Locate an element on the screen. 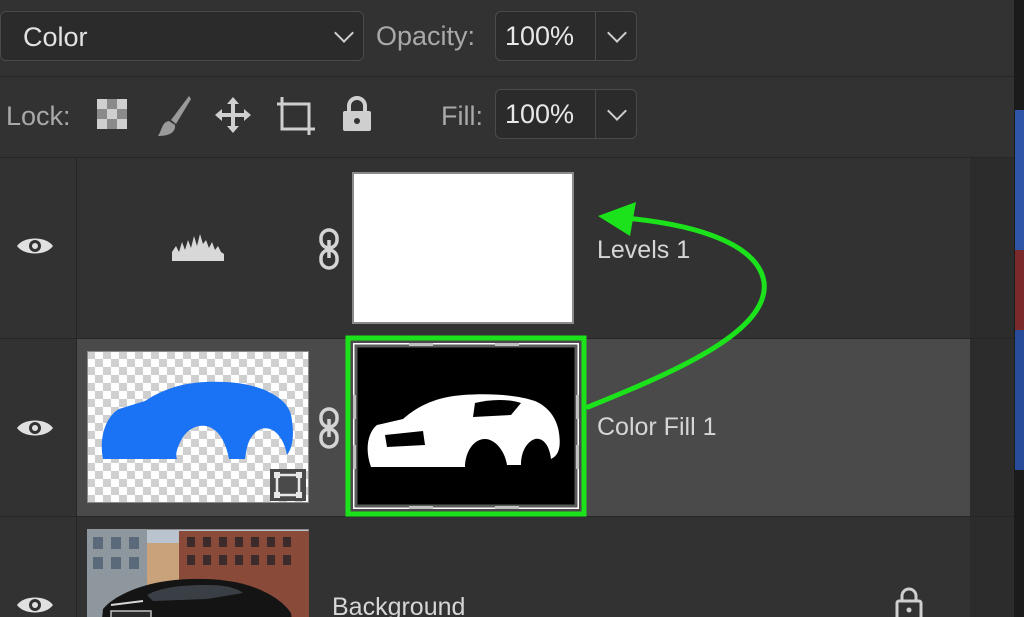  opacity-label: Opacity: is located at coordinates (426, 36).